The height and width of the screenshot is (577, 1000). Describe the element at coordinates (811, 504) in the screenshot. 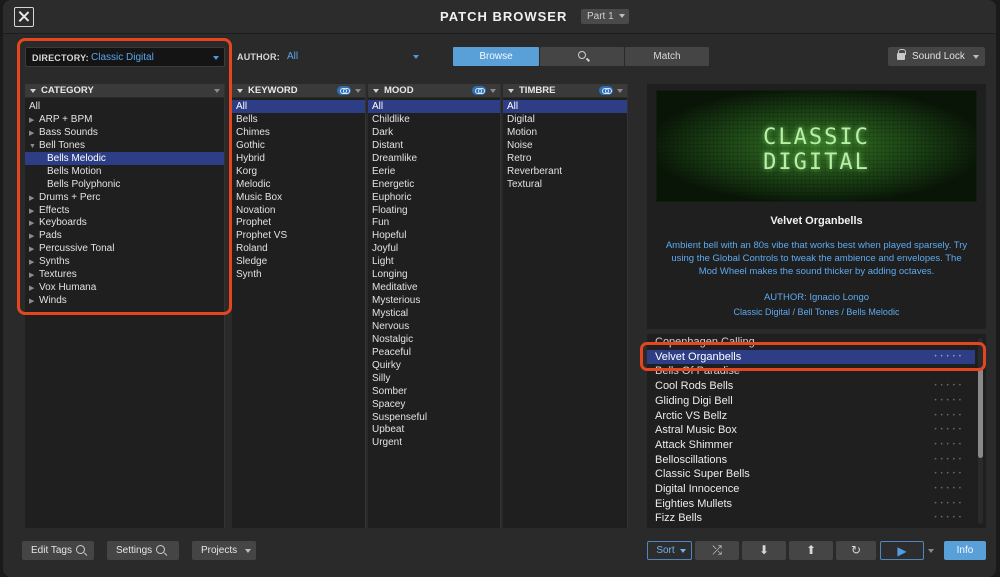

I see `patch-result-row: Eighties Mullets •••••` at that location.